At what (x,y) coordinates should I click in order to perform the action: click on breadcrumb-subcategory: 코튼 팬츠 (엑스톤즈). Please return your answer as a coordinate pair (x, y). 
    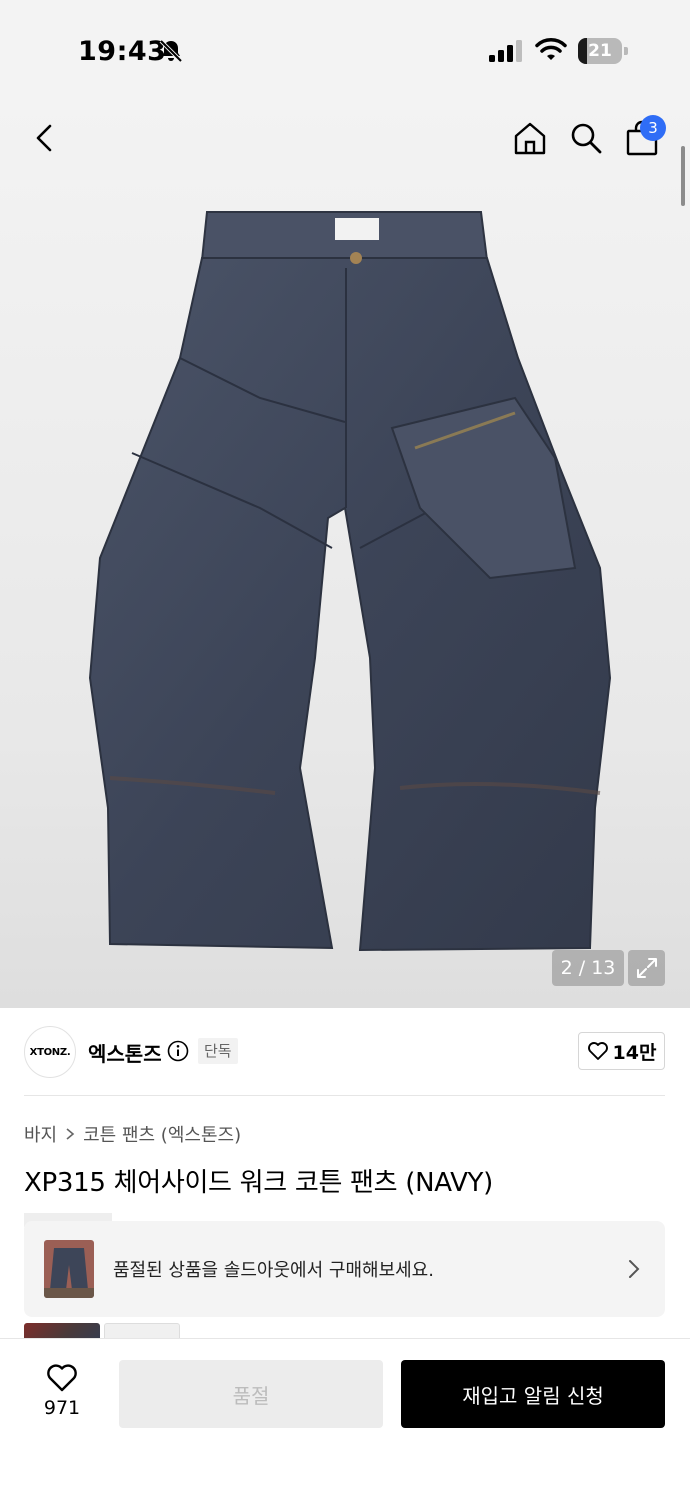
    Looking at the image, I should click on (162, 1134).